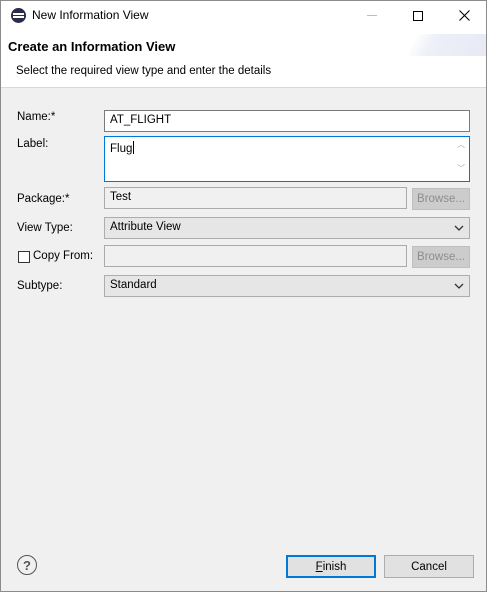 This screenshot has height=592, width=487. What do you see at coordinates (287, 121) in the screenshot?
I see `name-input: AT_FLIGHT` at bounding box center [287, 121].